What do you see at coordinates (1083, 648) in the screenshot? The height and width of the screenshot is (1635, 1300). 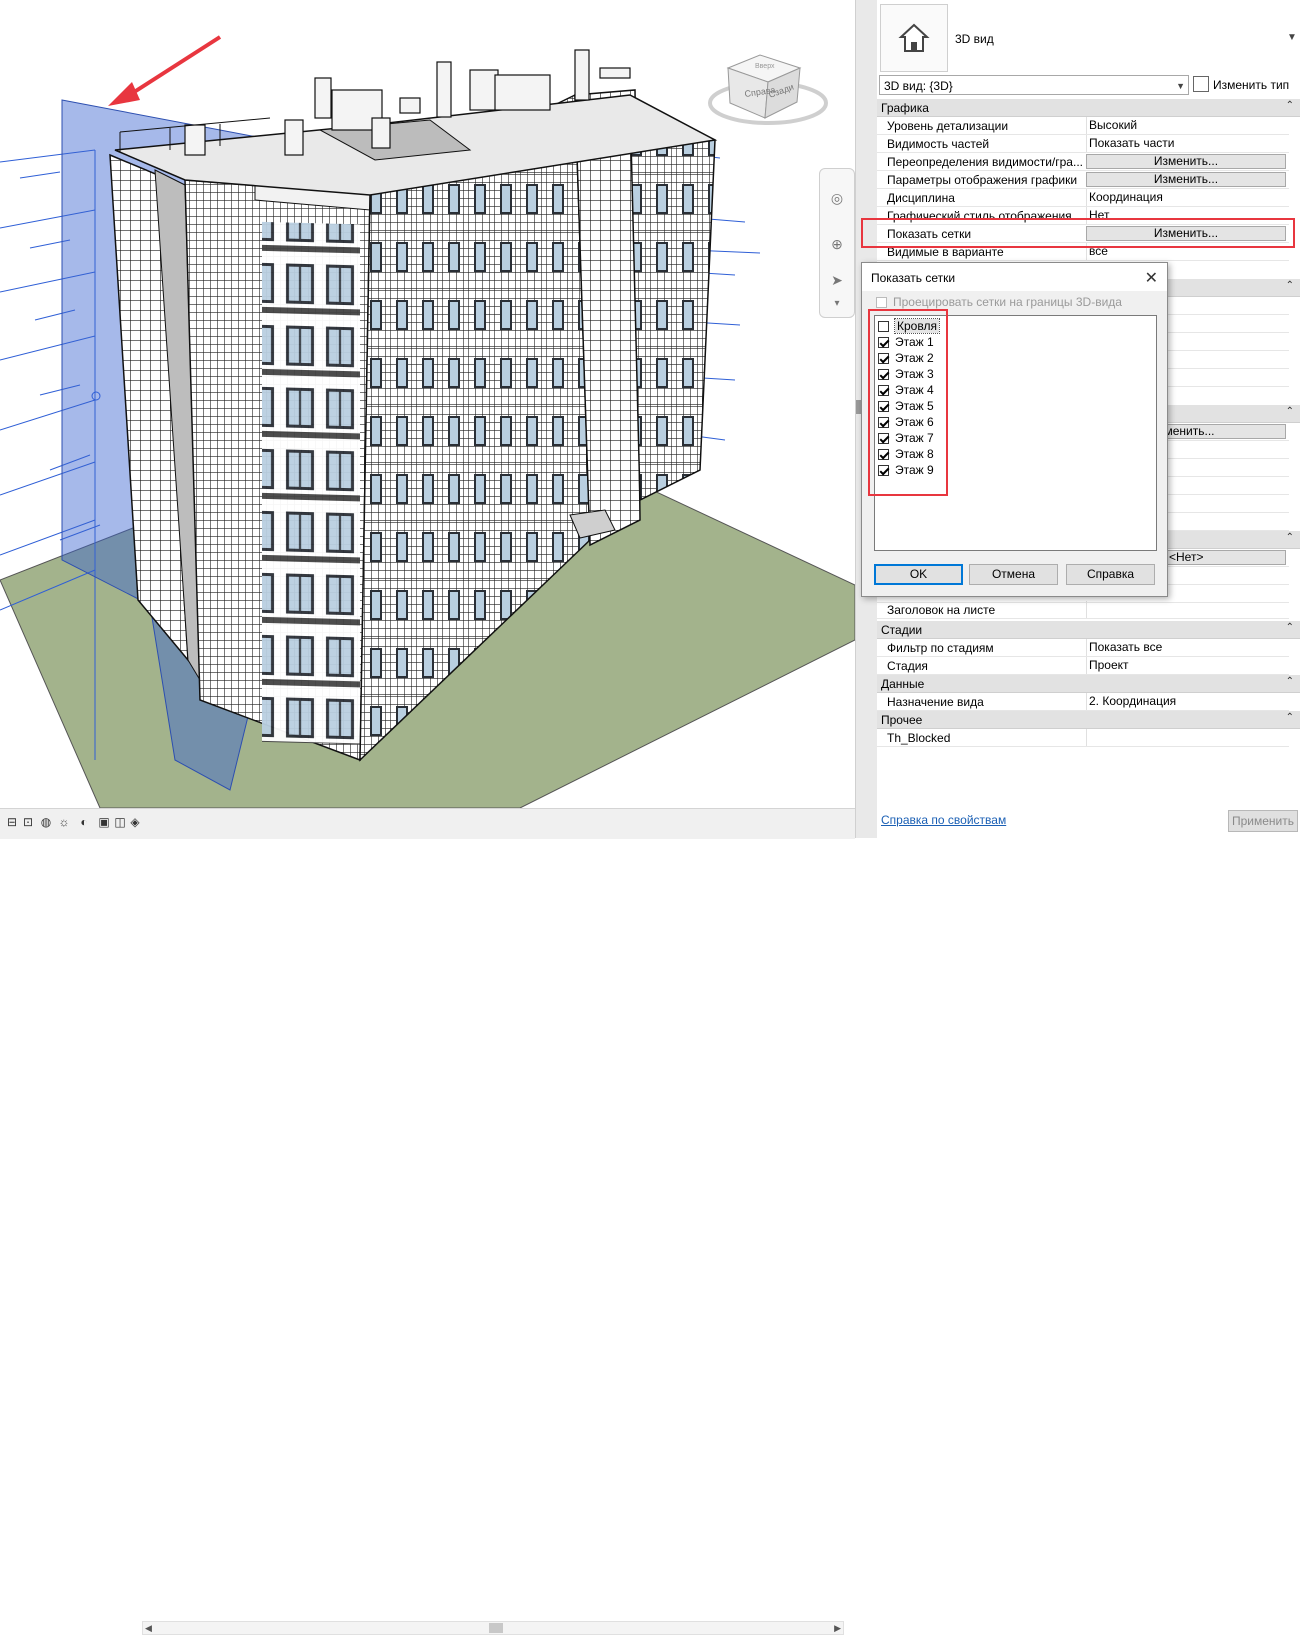 I see `row-phase-filter: Фильтр по стадиям Показать все` at bounding box center [1083, 648].